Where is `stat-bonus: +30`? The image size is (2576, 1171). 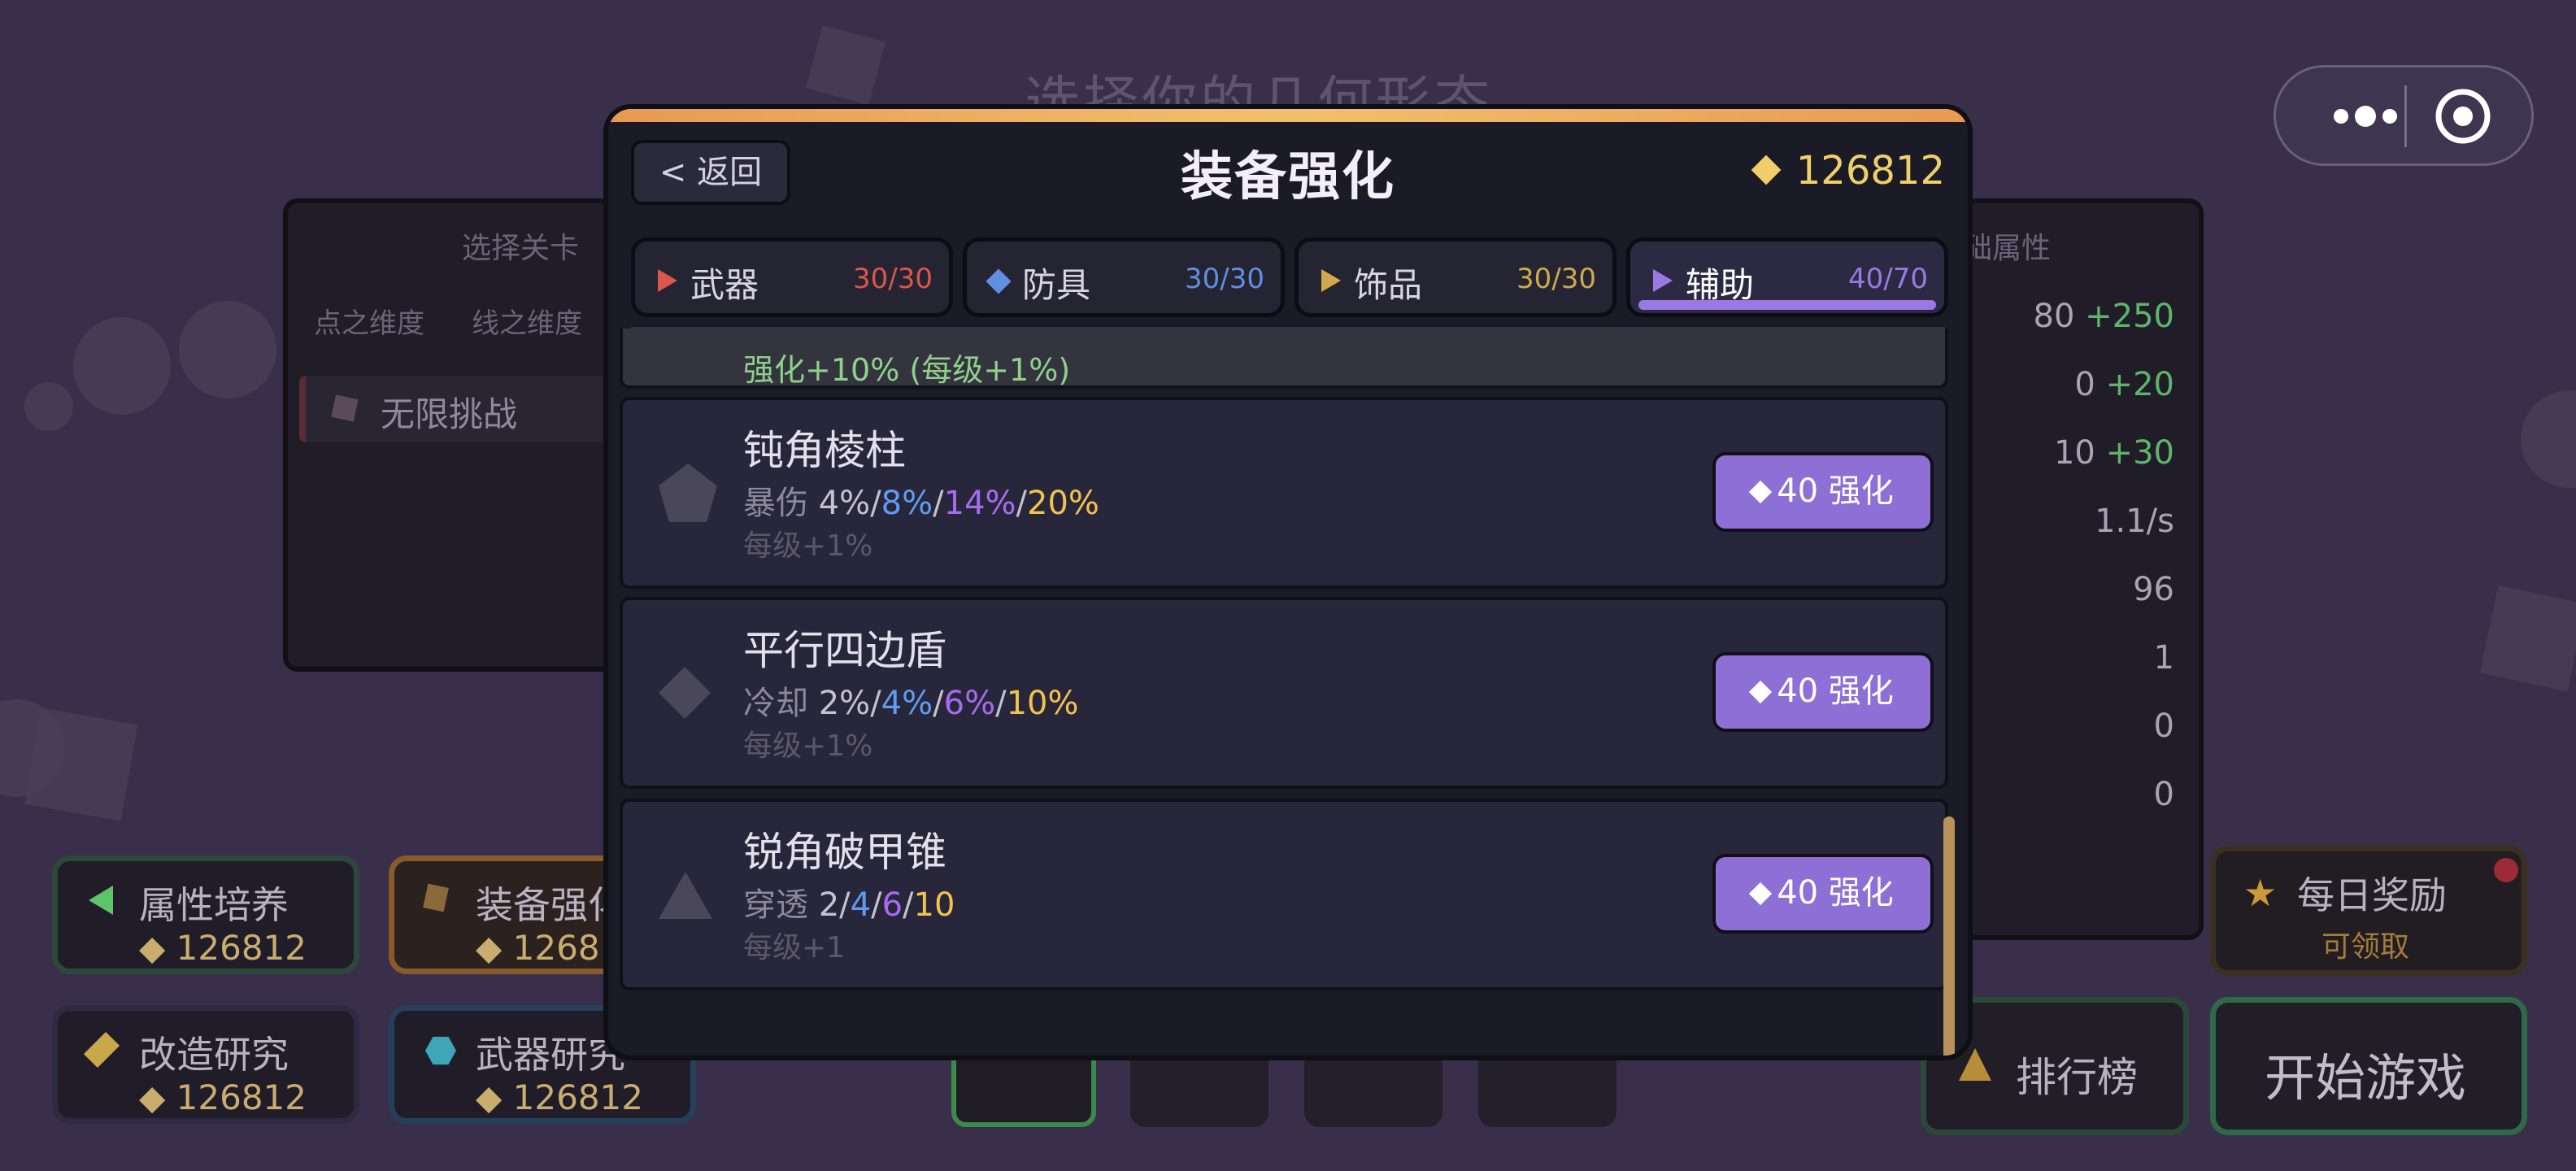
stat-bonus: +30 is located at coordinates (2139, 453).